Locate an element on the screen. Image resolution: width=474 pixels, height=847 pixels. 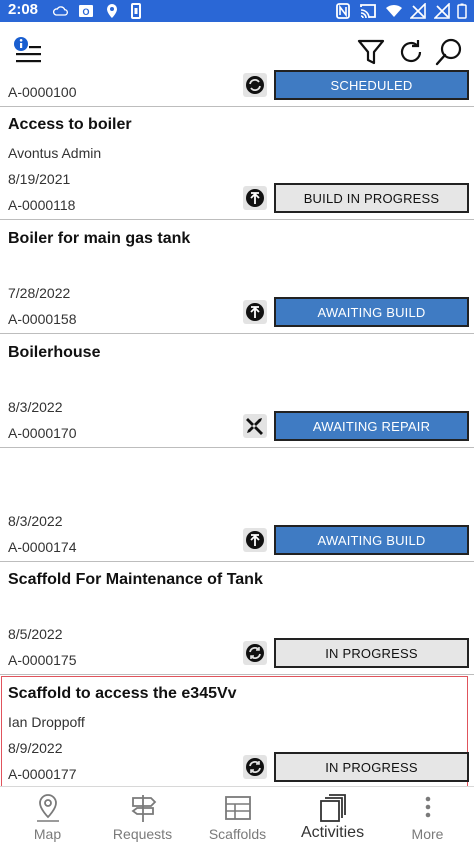
nav-map: Map is located at coordinates (47, 817).